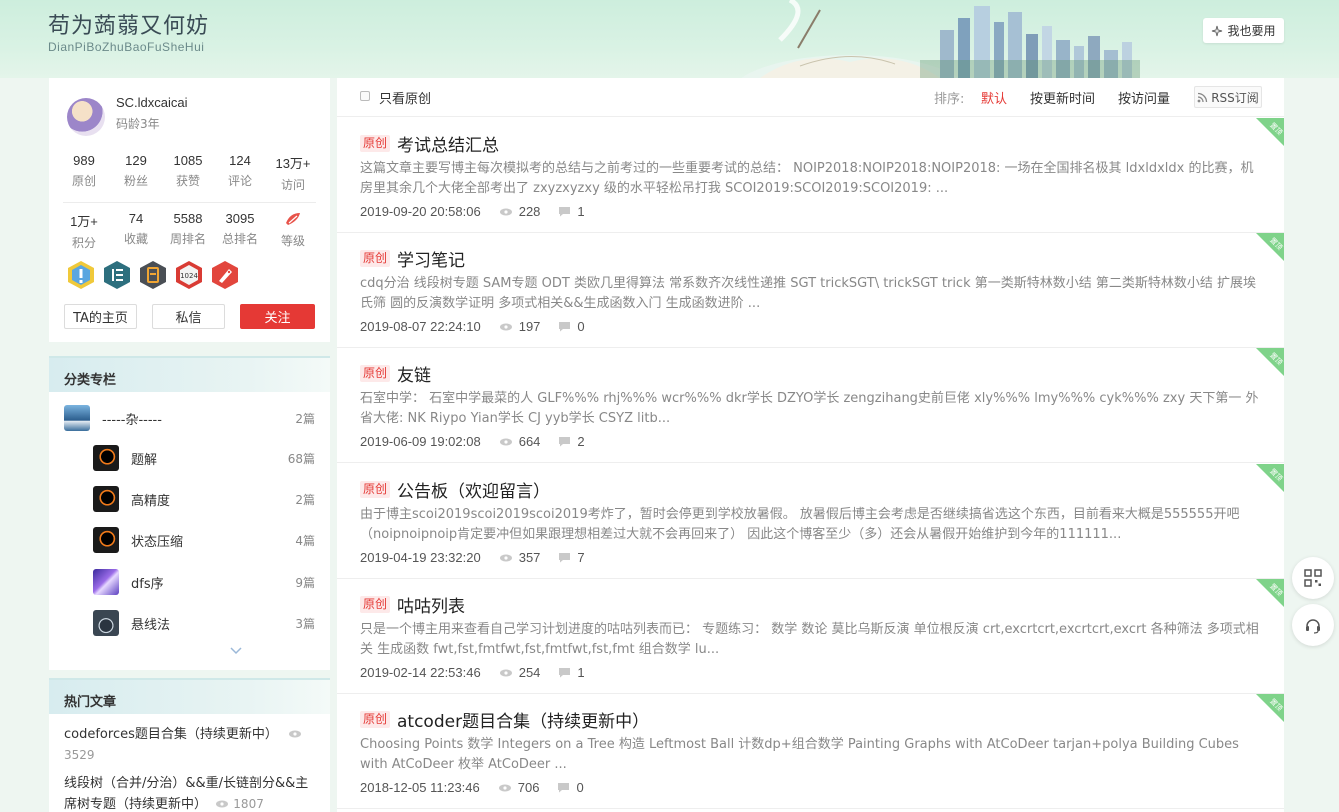 This screenshot has width=1339, height=812. What do you see at coordinates (240, 160) in the screenshot?
I see `stat-value: 124` at bounding box center [240, 160].